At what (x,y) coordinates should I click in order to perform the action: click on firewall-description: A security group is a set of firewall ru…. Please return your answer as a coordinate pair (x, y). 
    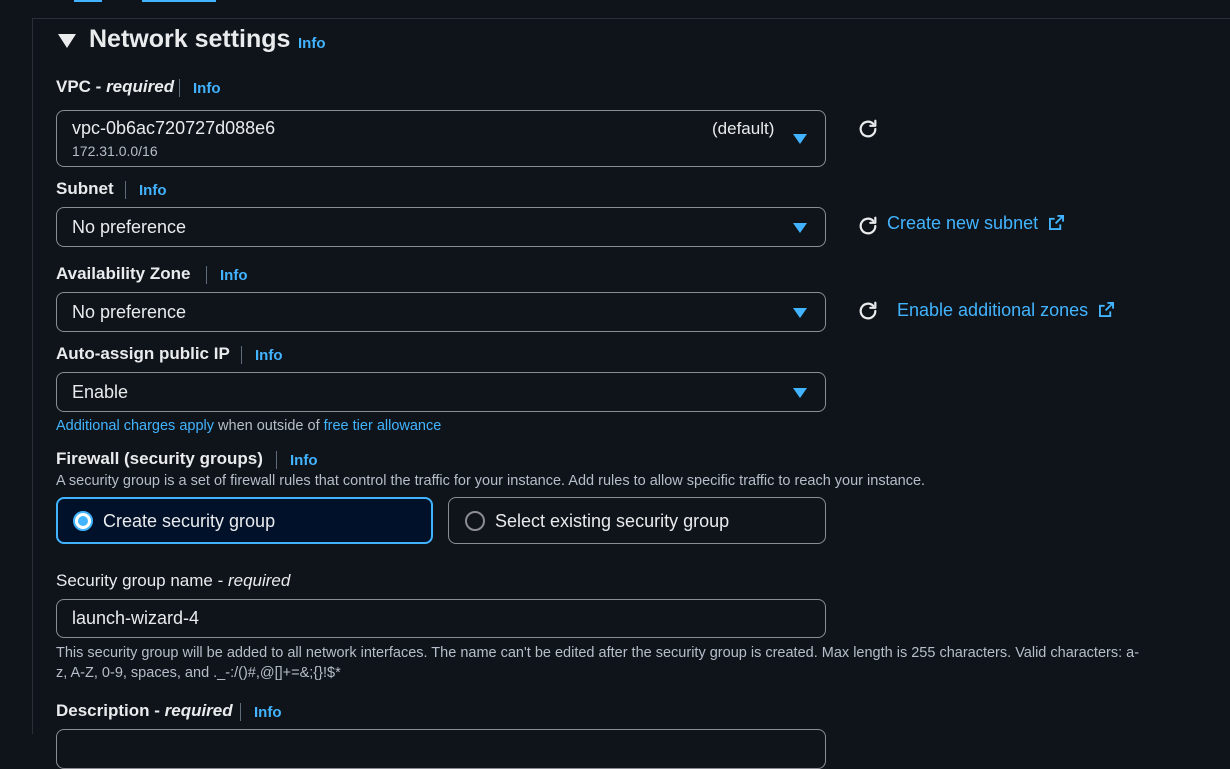
    Looking at the image, I should click on (491, 481).